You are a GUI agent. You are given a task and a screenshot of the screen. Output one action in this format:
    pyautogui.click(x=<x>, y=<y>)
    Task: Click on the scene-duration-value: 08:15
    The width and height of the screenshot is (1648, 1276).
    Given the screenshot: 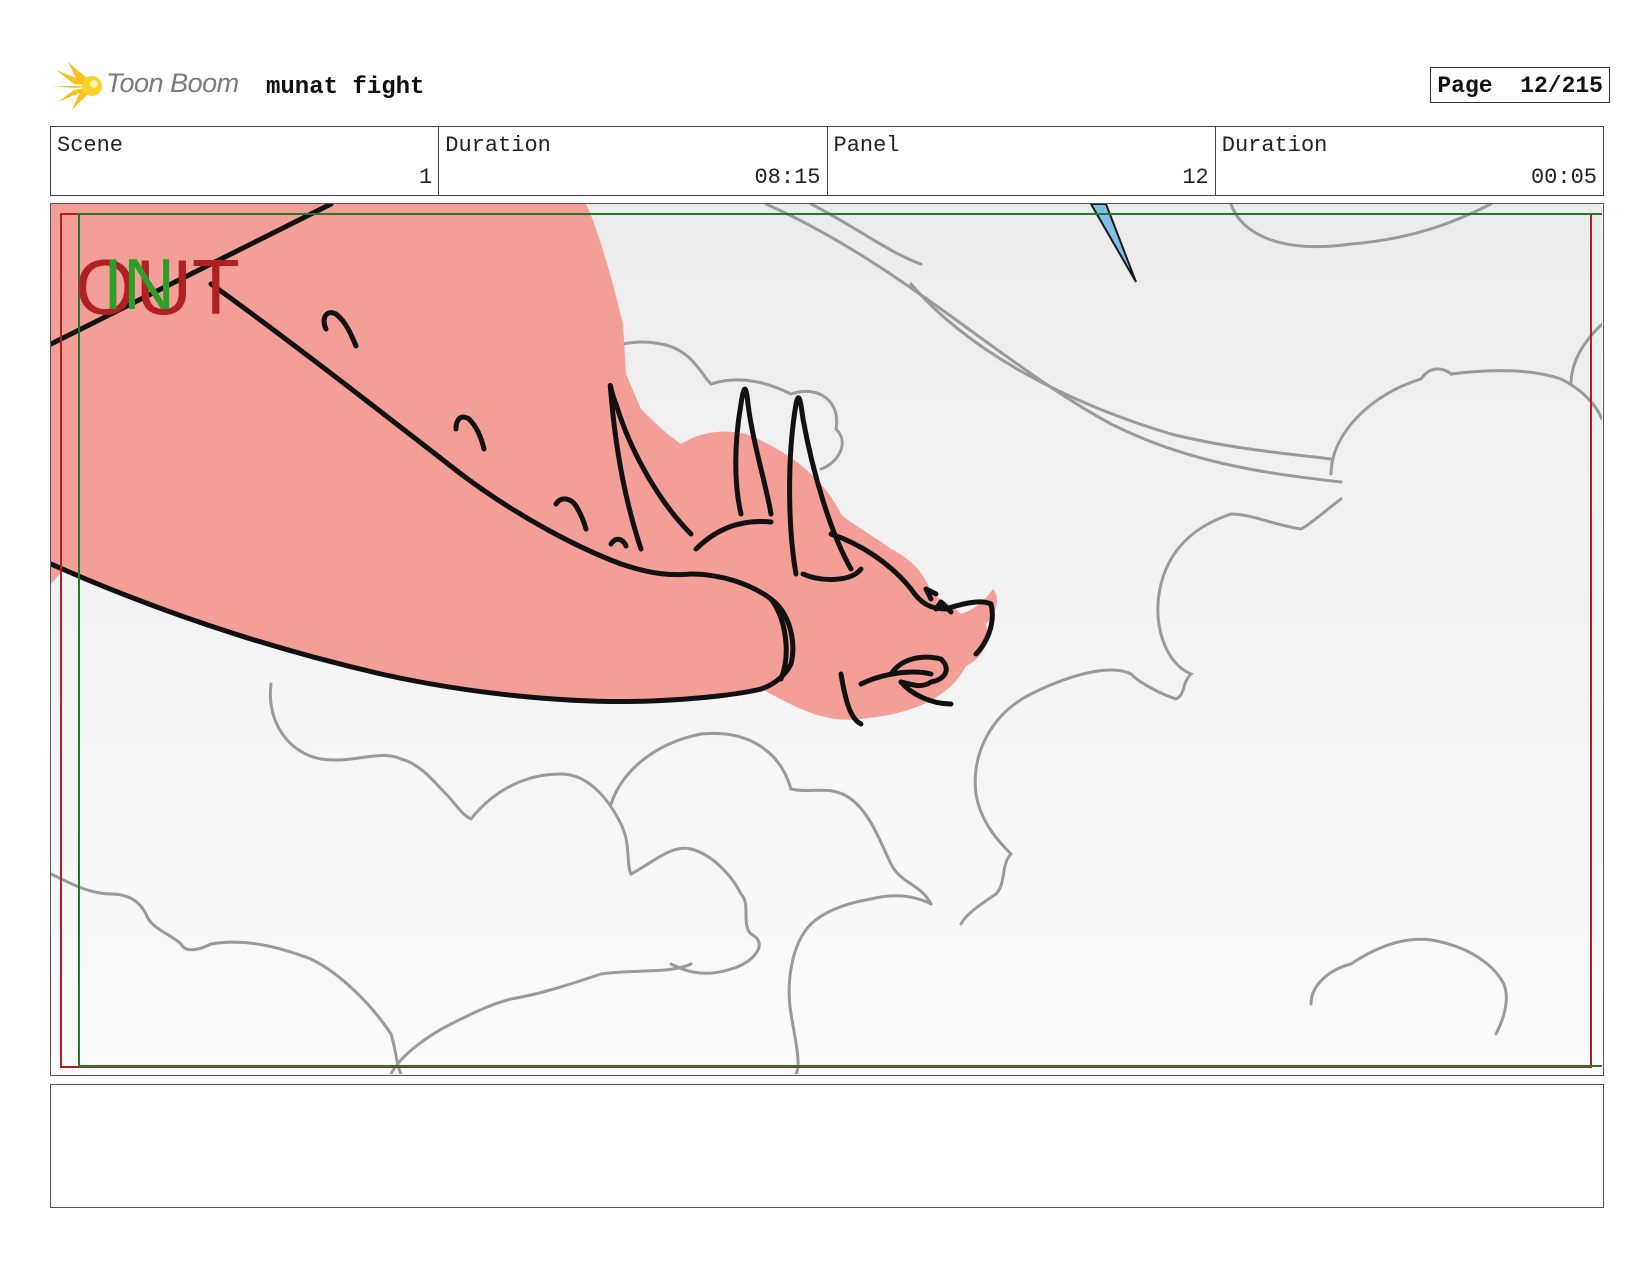 What is the action you would take?
    pyautogui.click(x=787, y=177)
    